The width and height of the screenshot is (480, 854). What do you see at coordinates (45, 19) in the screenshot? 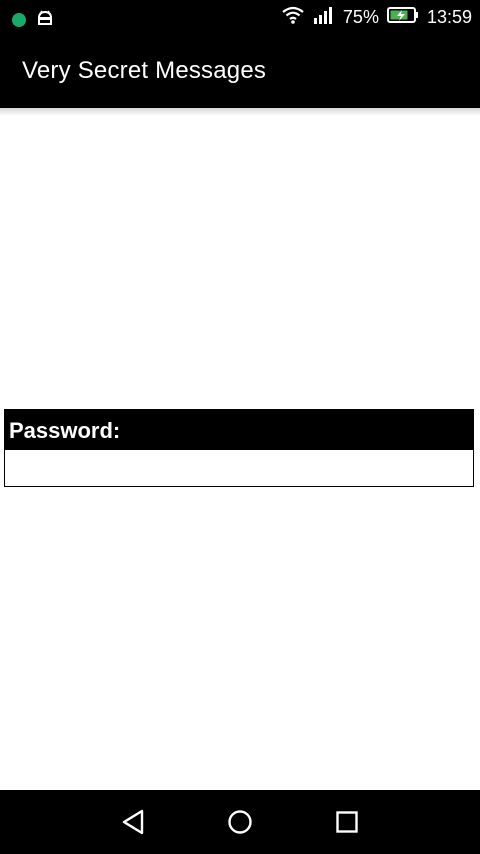
I see `android-icon` at bounding box center [45, 19].